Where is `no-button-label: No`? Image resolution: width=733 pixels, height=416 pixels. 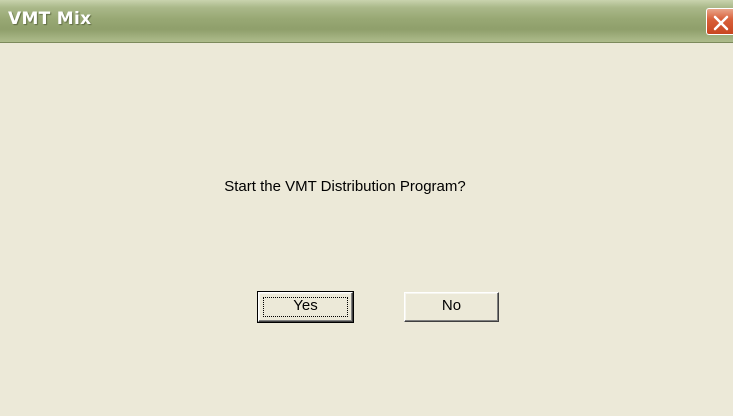 no-button-label: No is located at coordinates (451, 305).